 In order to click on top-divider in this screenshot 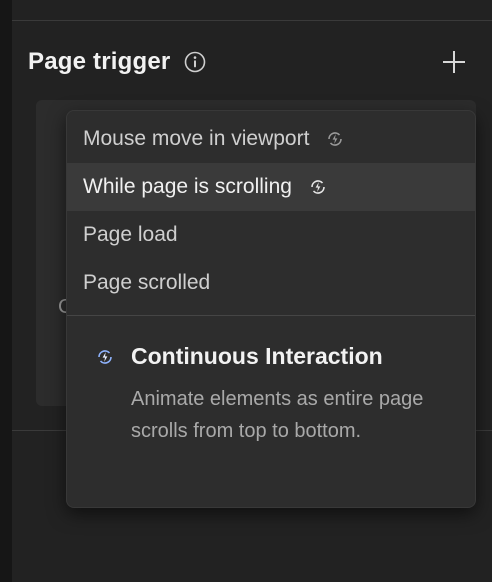, I will do `click(252, 20)`.